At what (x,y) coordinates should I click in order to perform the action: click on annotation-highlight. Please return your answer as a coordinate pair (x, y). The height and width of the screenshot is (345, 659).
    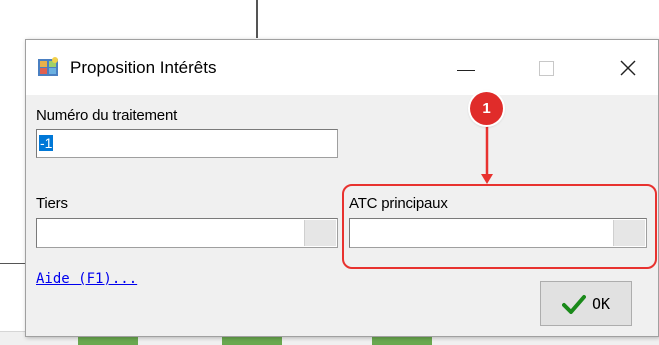
    Looking at the image, I should click on (499, 226).